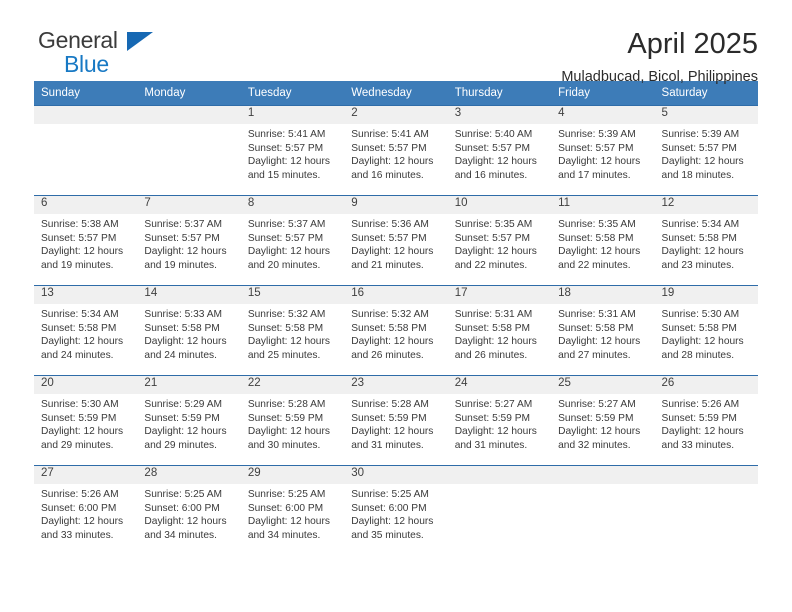 The width and height of the screenshot is (792, 612). I want to click on sunrise-text: Sunrise: 5:33 AM, so click(183, 314).